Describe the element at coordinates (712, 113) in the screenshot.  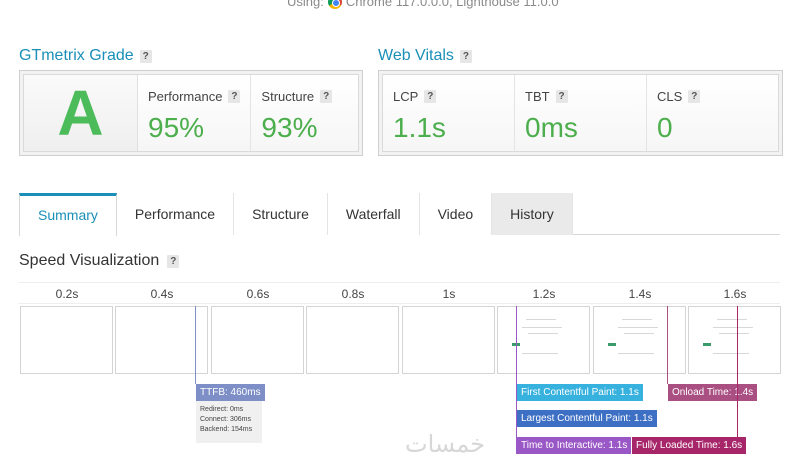
I see `cls-metric: CLS? 0` at that location.